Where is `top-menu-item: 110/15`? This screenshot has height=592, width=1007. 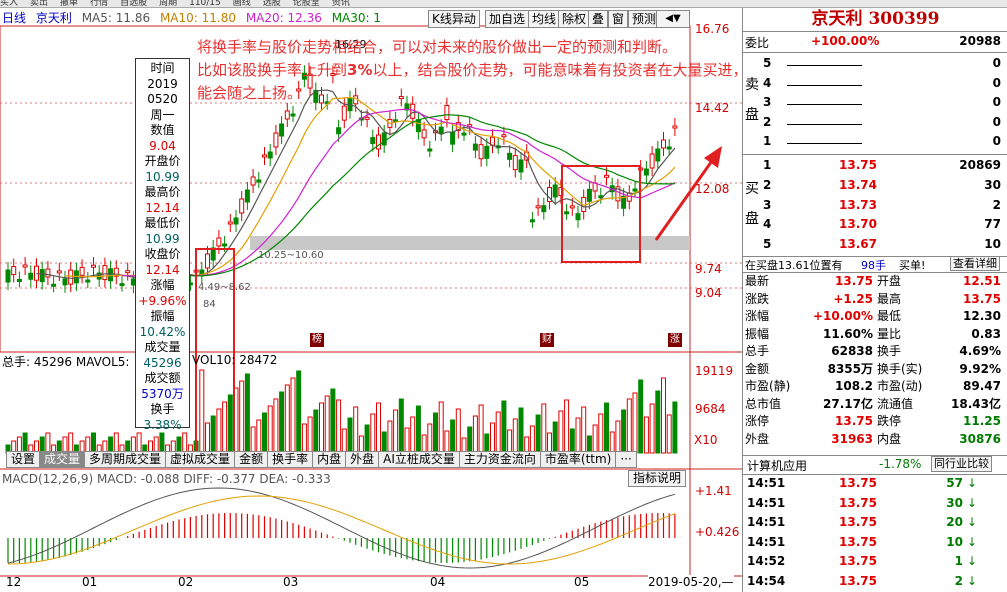 top-menu-item: 110/15 is located at coordinates (205, 3).